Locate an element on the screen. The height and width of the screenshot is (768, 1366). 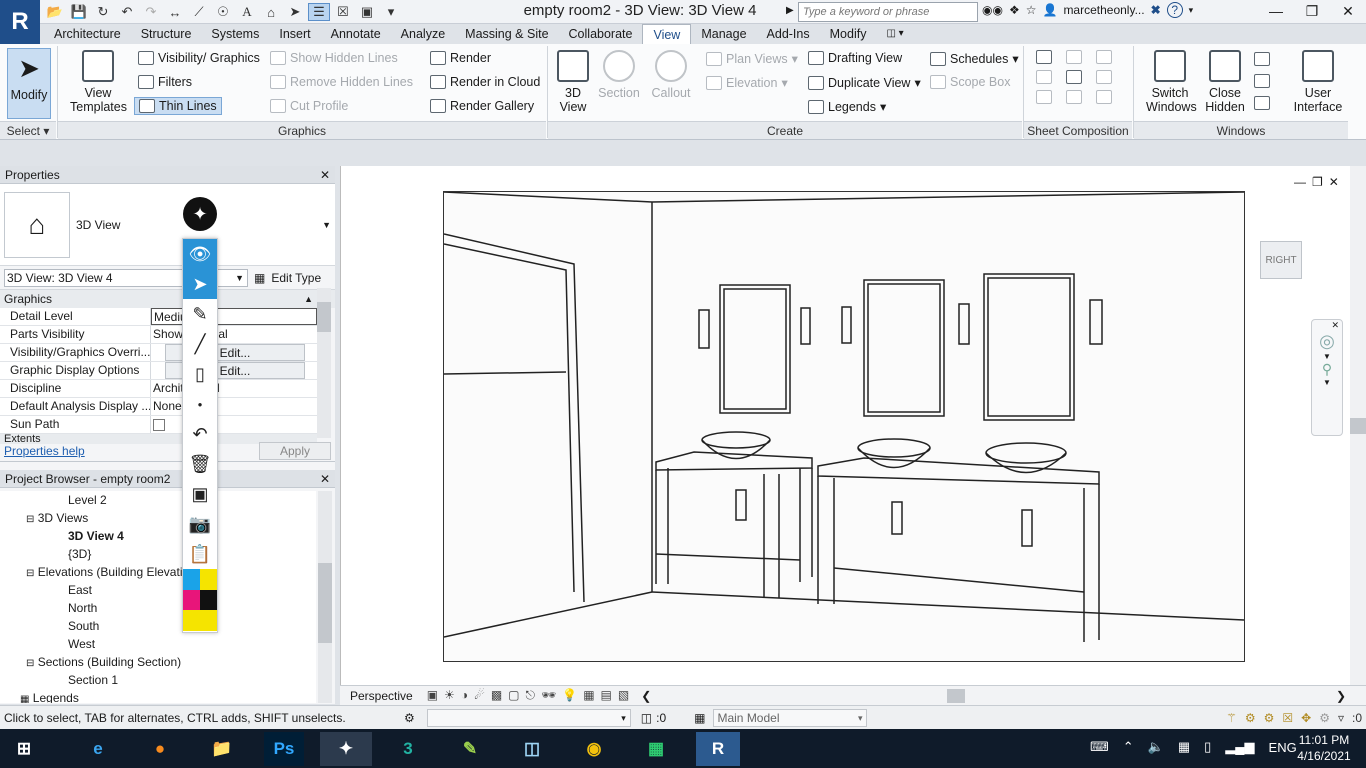
user-icon: 👤 is located at coordinates (1049, 10).